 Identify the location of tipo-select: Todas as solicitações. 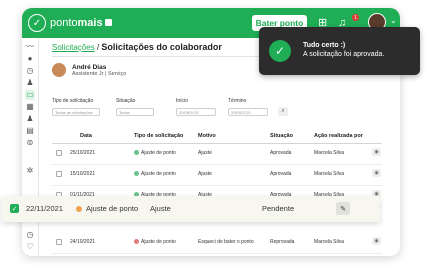
(76, 112).